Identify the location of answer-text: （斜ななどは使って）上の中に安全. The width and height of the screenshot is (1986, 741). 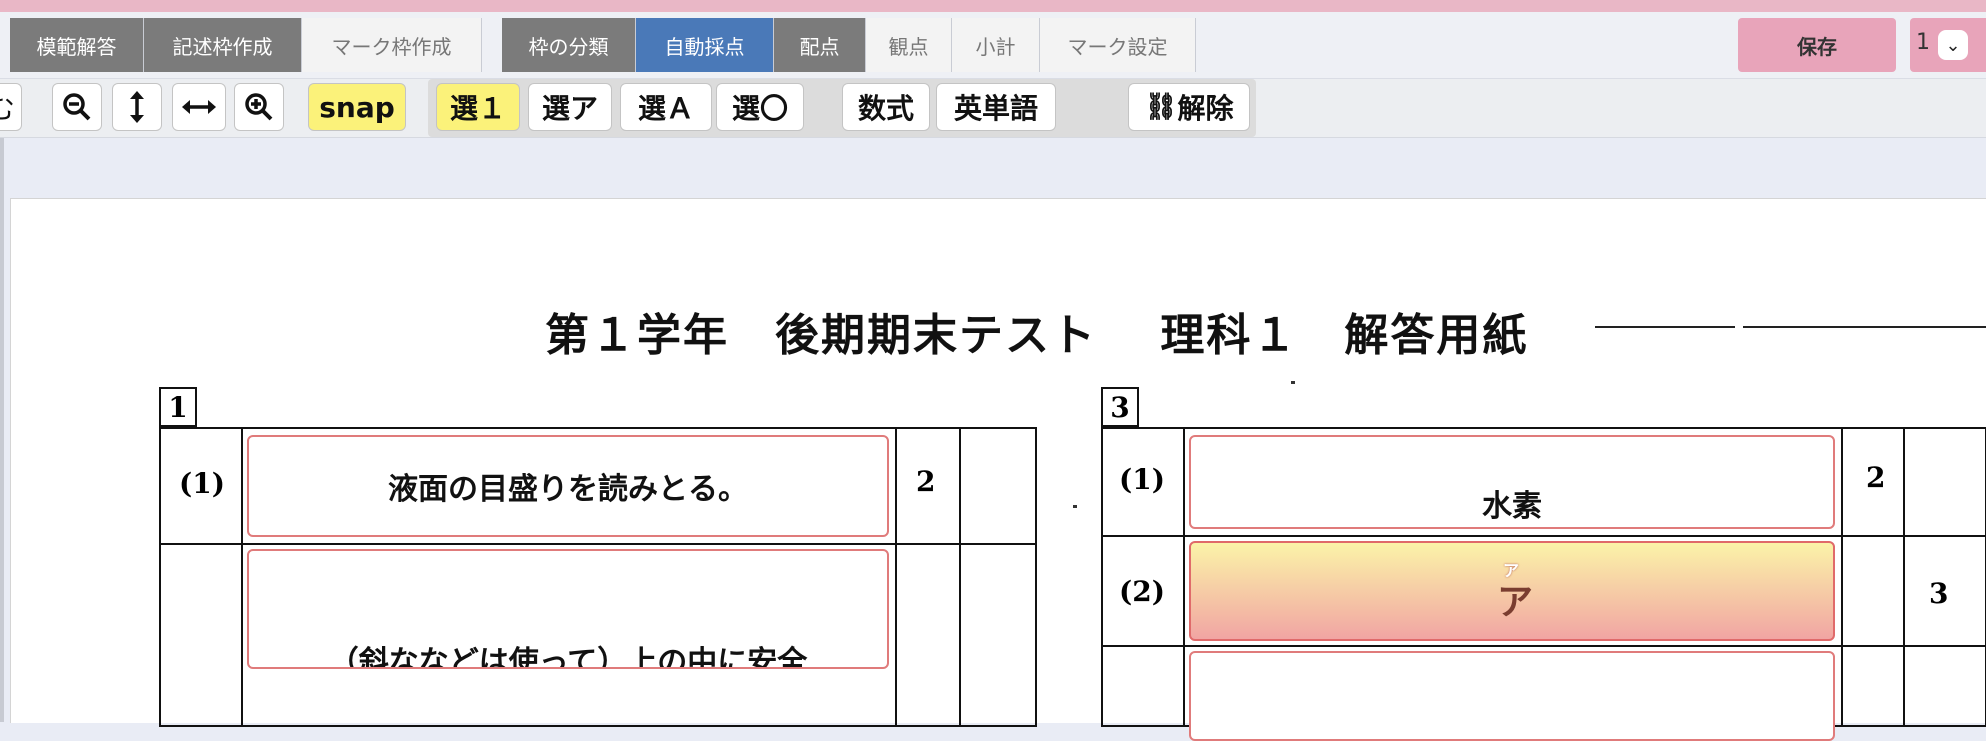
(568, 657).